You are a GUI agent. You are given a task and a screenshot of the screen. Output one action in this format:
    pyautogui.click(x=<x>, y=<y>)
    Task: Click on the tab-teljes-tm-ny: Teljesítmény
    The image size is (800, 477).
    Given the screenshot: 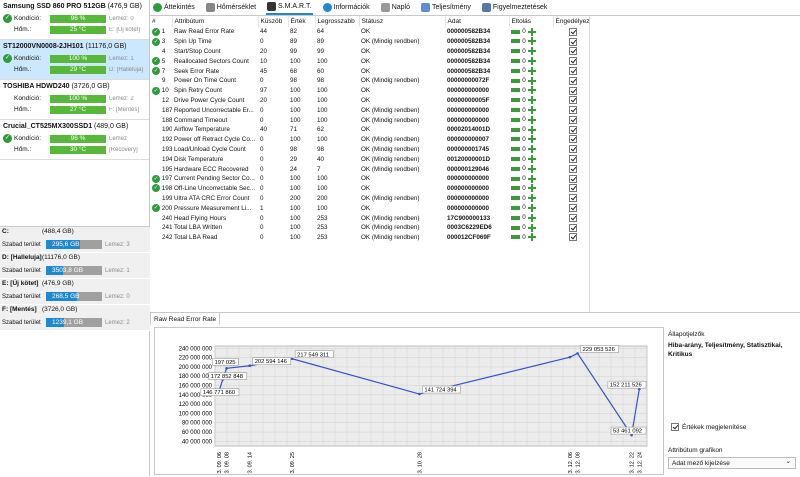 What is the action you would take?
    pyautogui.click(x=446, y=8)
    